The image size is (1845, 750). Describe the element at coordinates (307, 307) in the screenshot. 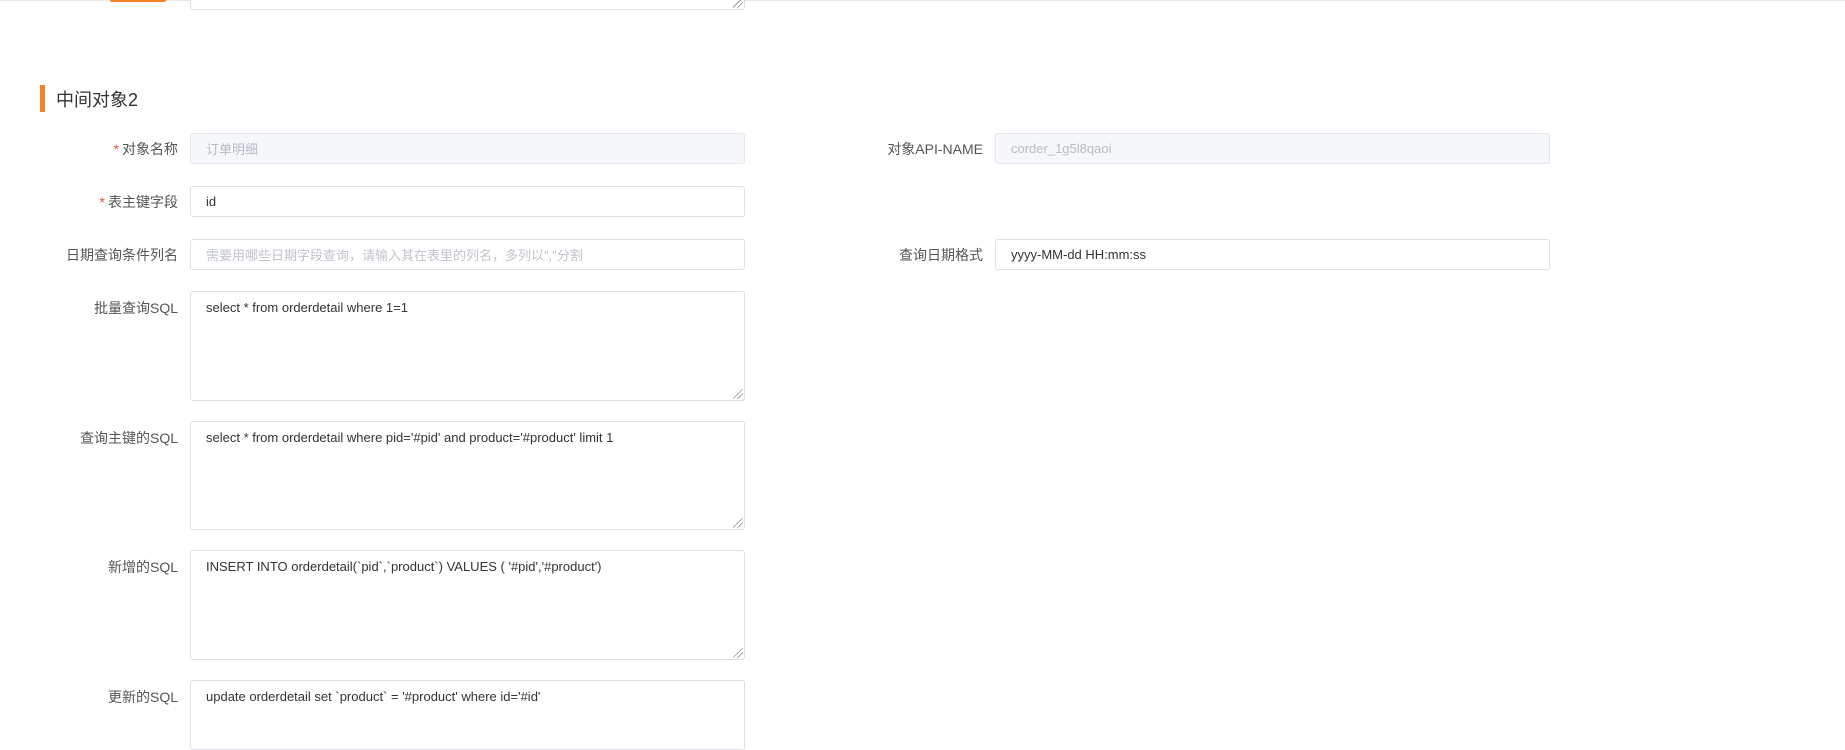

I see `batch-sql-value: select * from orderdetail where 1=1` at that location.